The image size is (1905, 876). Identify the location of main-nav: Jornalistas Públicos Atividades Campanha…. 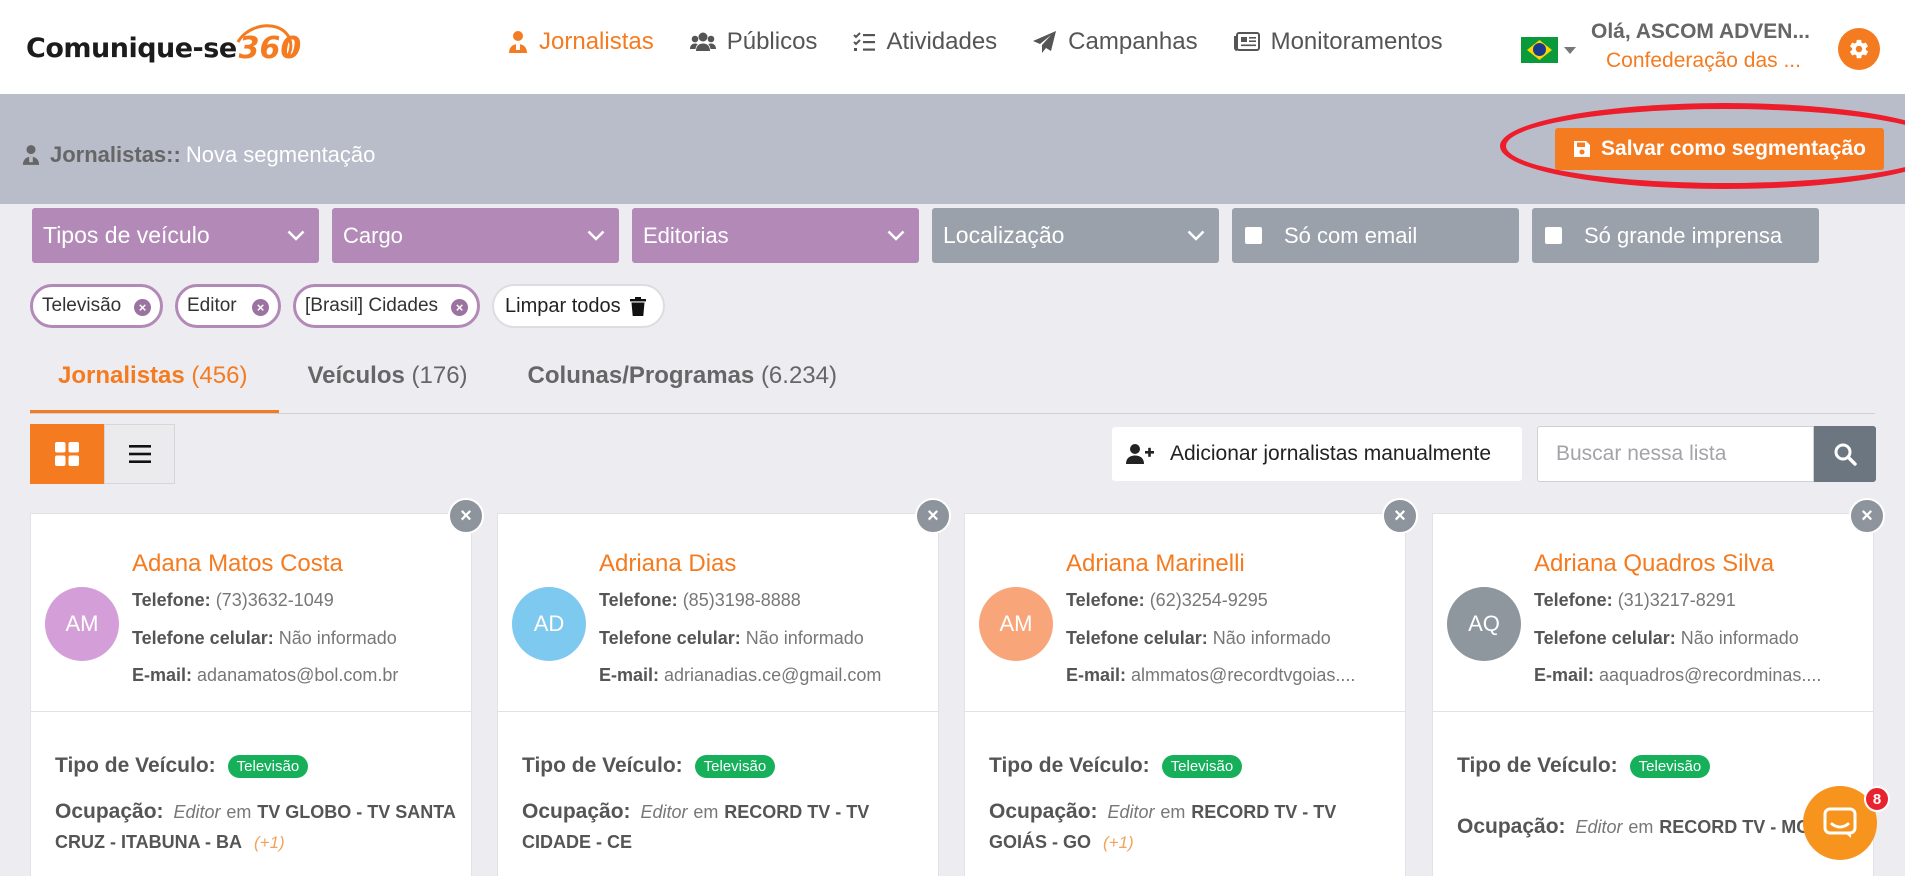
(993, 42).